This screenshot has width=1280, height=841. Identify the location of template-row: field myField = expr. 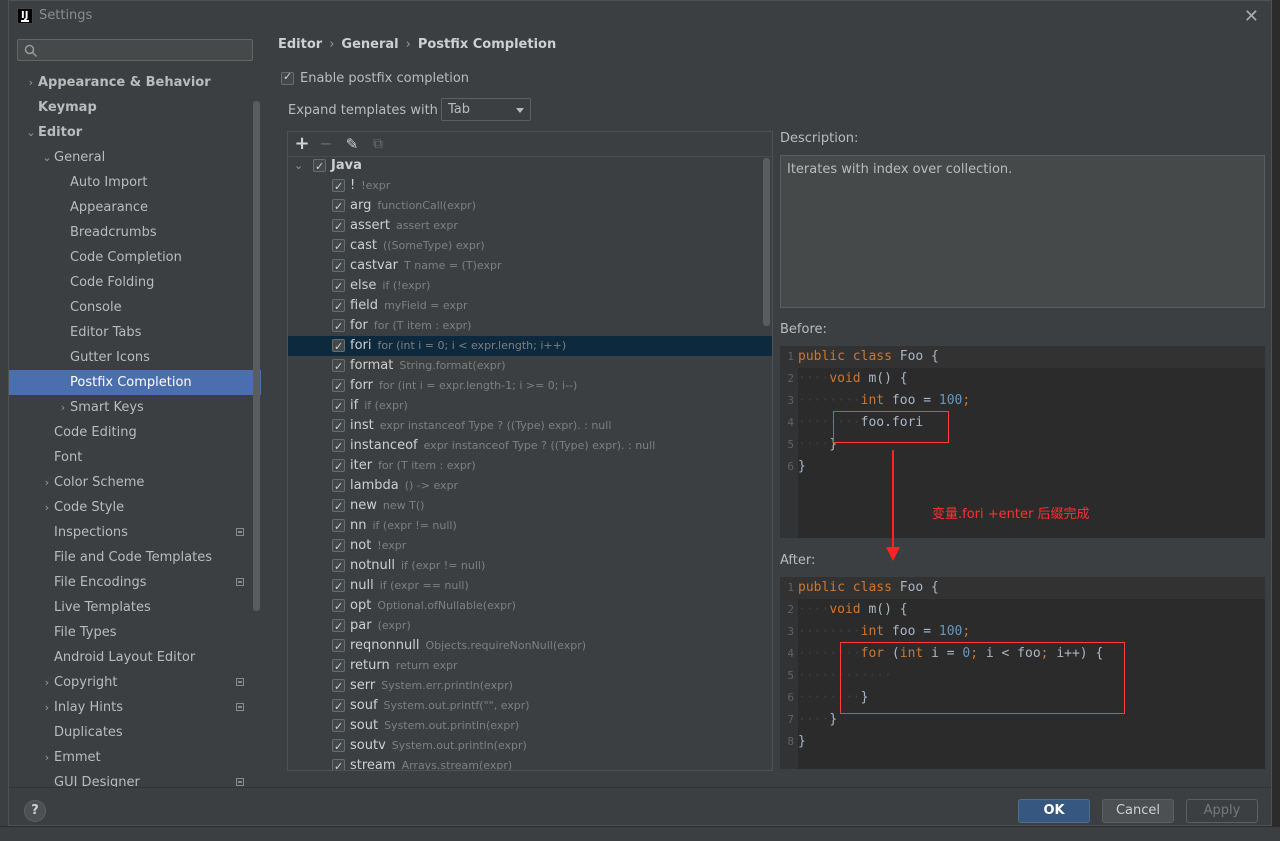
(530, 306).